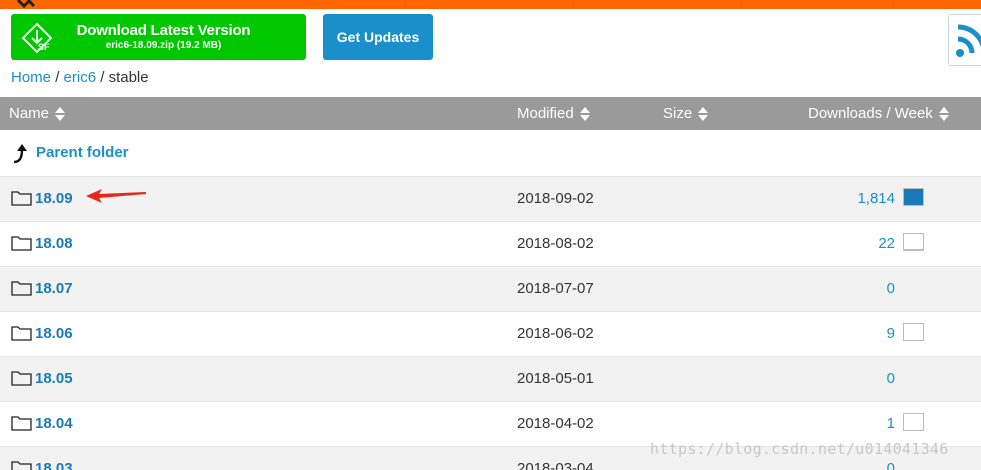  I want to click on parent-folder-link: Parent folder, so click(82, 152).